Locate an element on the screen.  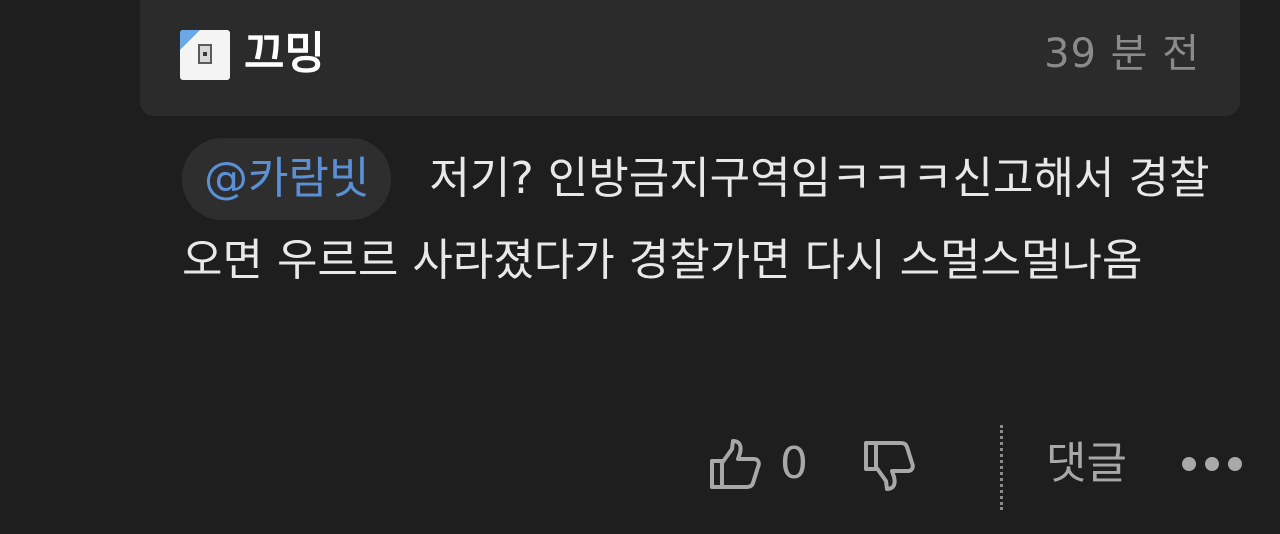
thumbs-down-icon is located at coordinates (889, 466).